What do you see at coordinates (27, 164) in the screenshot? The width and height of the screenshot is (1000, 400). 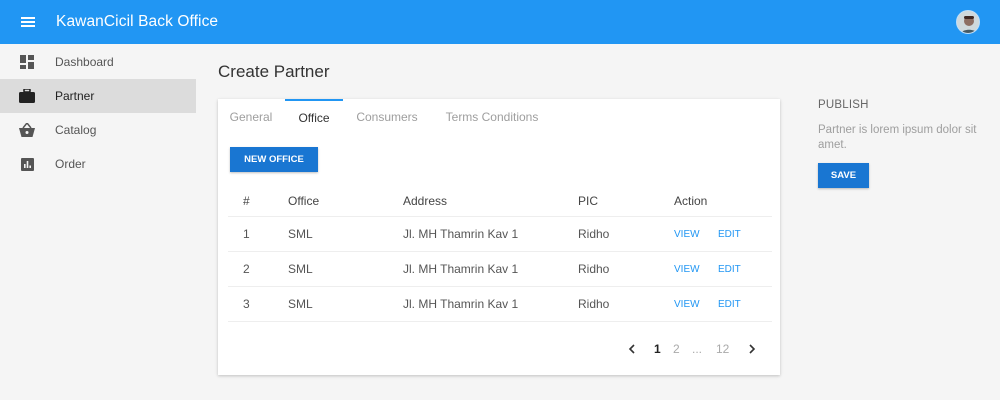 I see `bar-chart-icon` at bounding box center [27, 164].